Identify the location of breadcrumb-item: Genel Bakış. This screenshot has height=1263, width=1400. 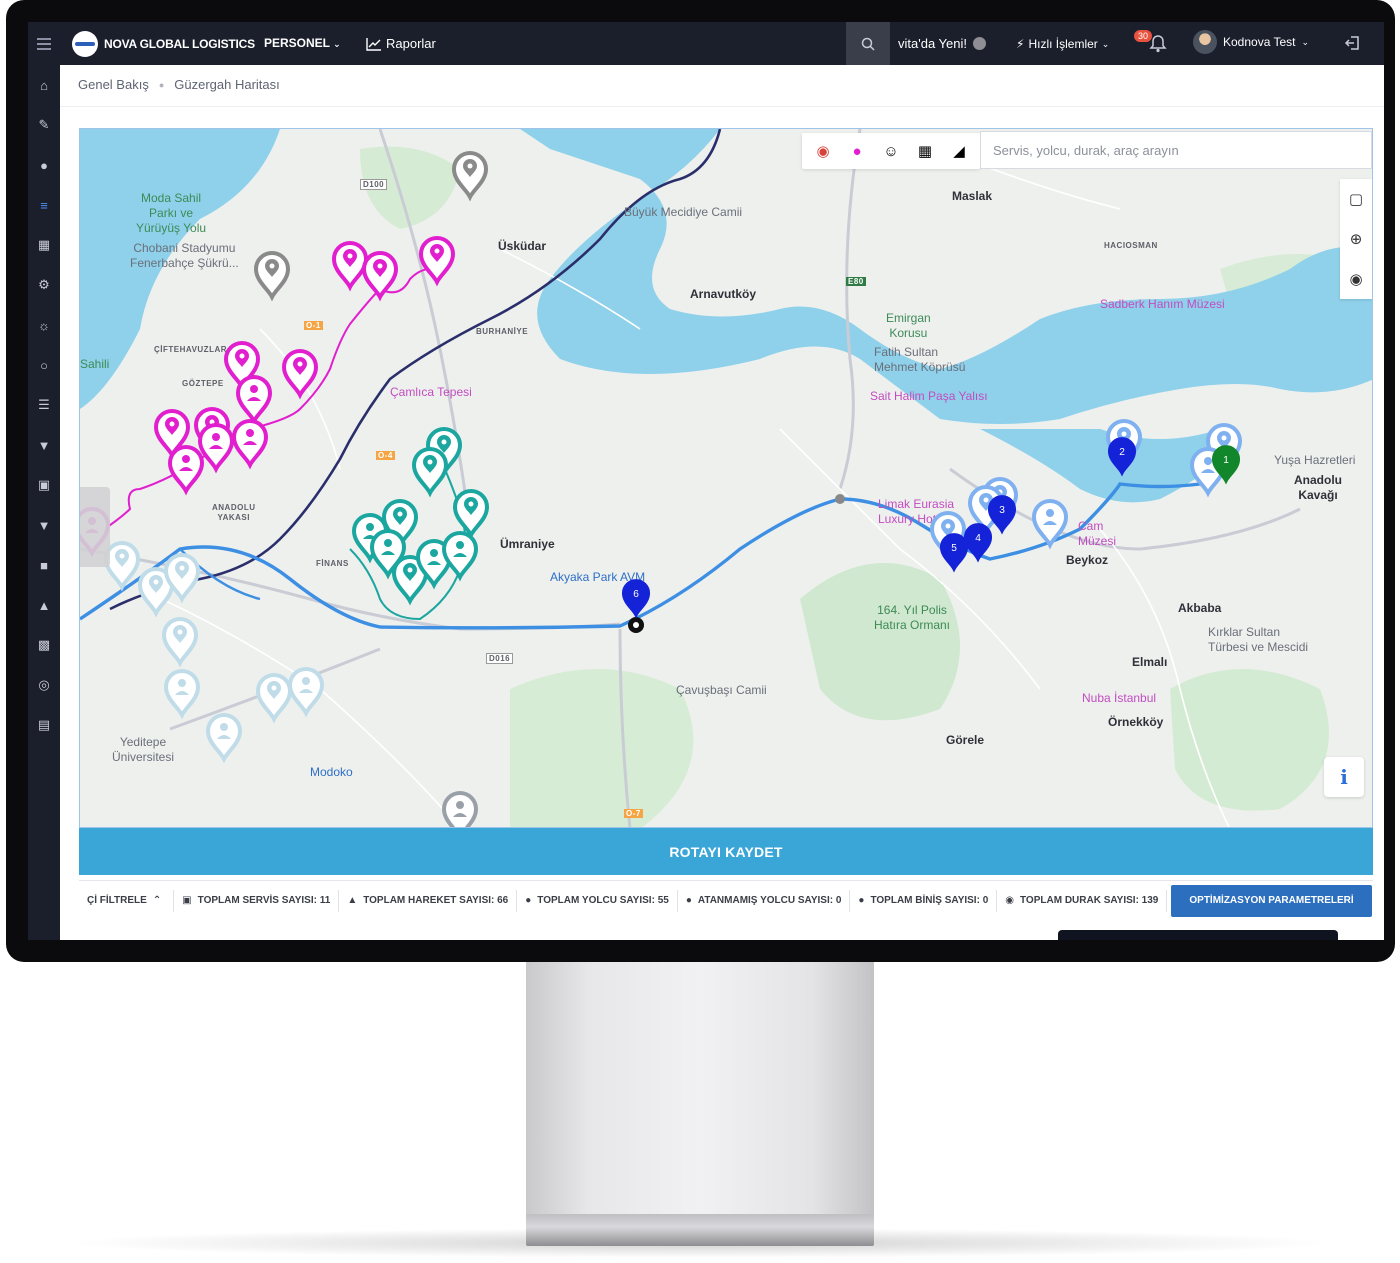
(113, 84).